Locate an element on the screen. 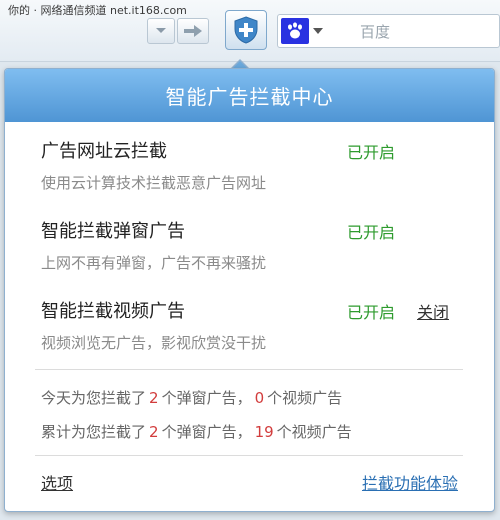 This screenshot has height=520, width=500. browser-toolbar: 你的 · 网络通信频道 net.it168.com 百度 is located at coordinates (250, 31).